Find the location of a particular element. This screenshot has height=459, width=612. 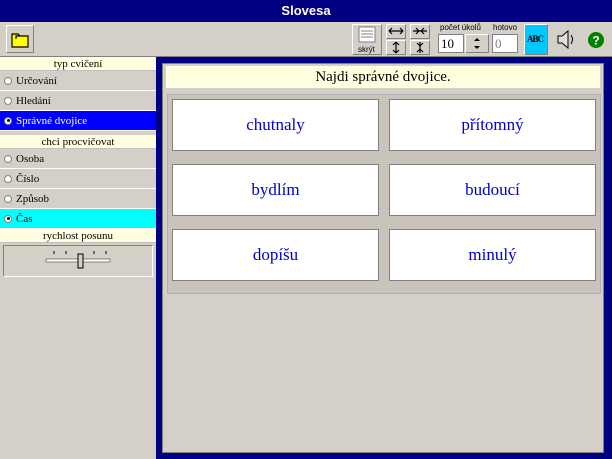

speaker-icon is located at coordinates (565, 39).